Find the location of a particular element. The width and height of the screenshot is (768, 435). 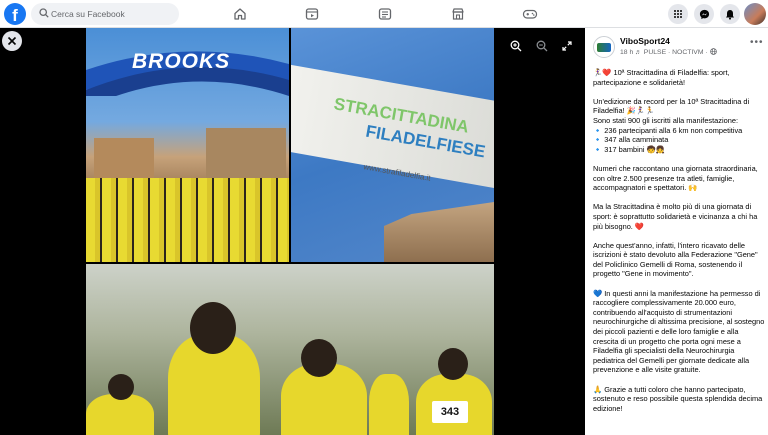

photo-start-arch: BROOKS is located at coordinates (187, 145).